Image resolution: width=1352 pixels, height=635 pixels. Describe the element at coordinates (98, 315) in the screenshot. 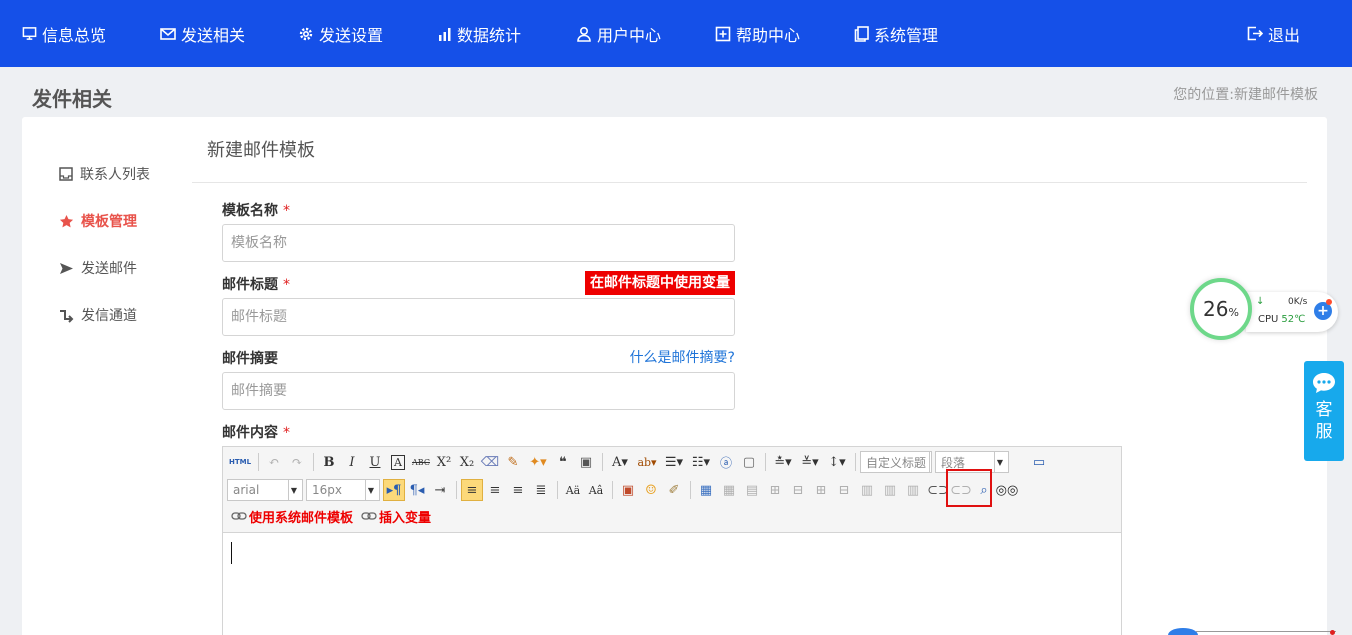

I see `sidebar-item-channels: 发信通道` at that location.